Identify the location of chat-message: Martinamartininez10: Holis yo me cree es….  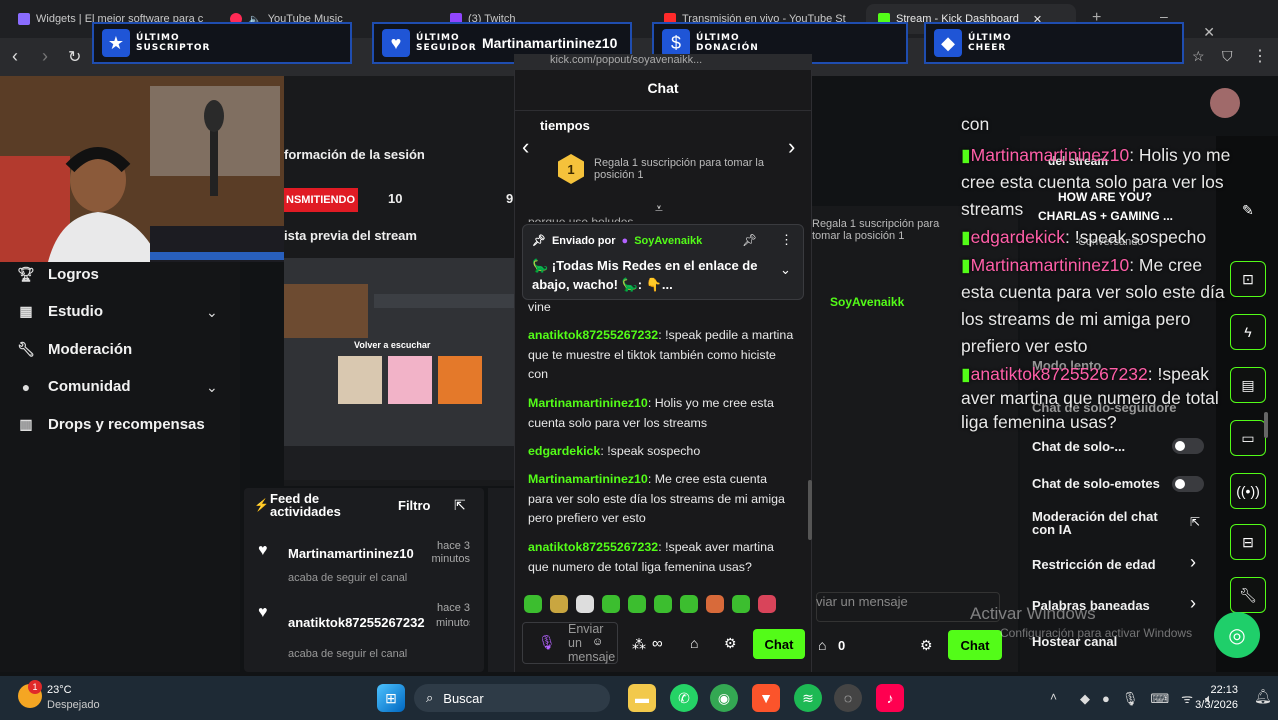
(651, 413).